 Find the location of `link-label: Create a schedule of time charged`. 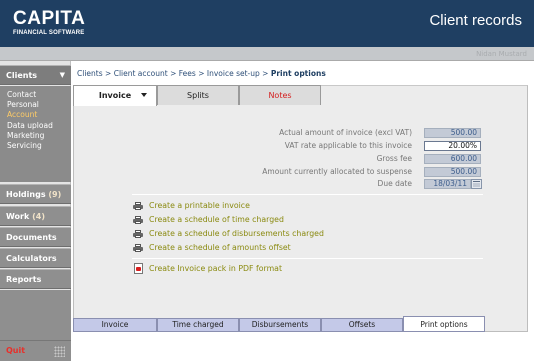

link-label: Create a schedule of time charged is located at coordinates (216, 219).